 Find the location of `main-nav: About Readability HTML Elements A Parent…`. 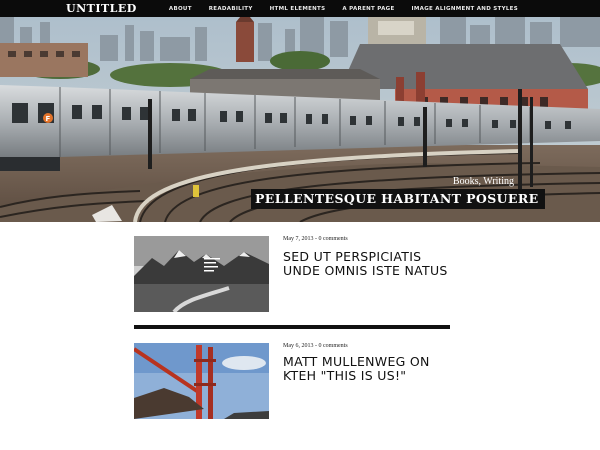

main-nav: About Readability HTML Elements A Parent… is located at coordinates (376, 8).